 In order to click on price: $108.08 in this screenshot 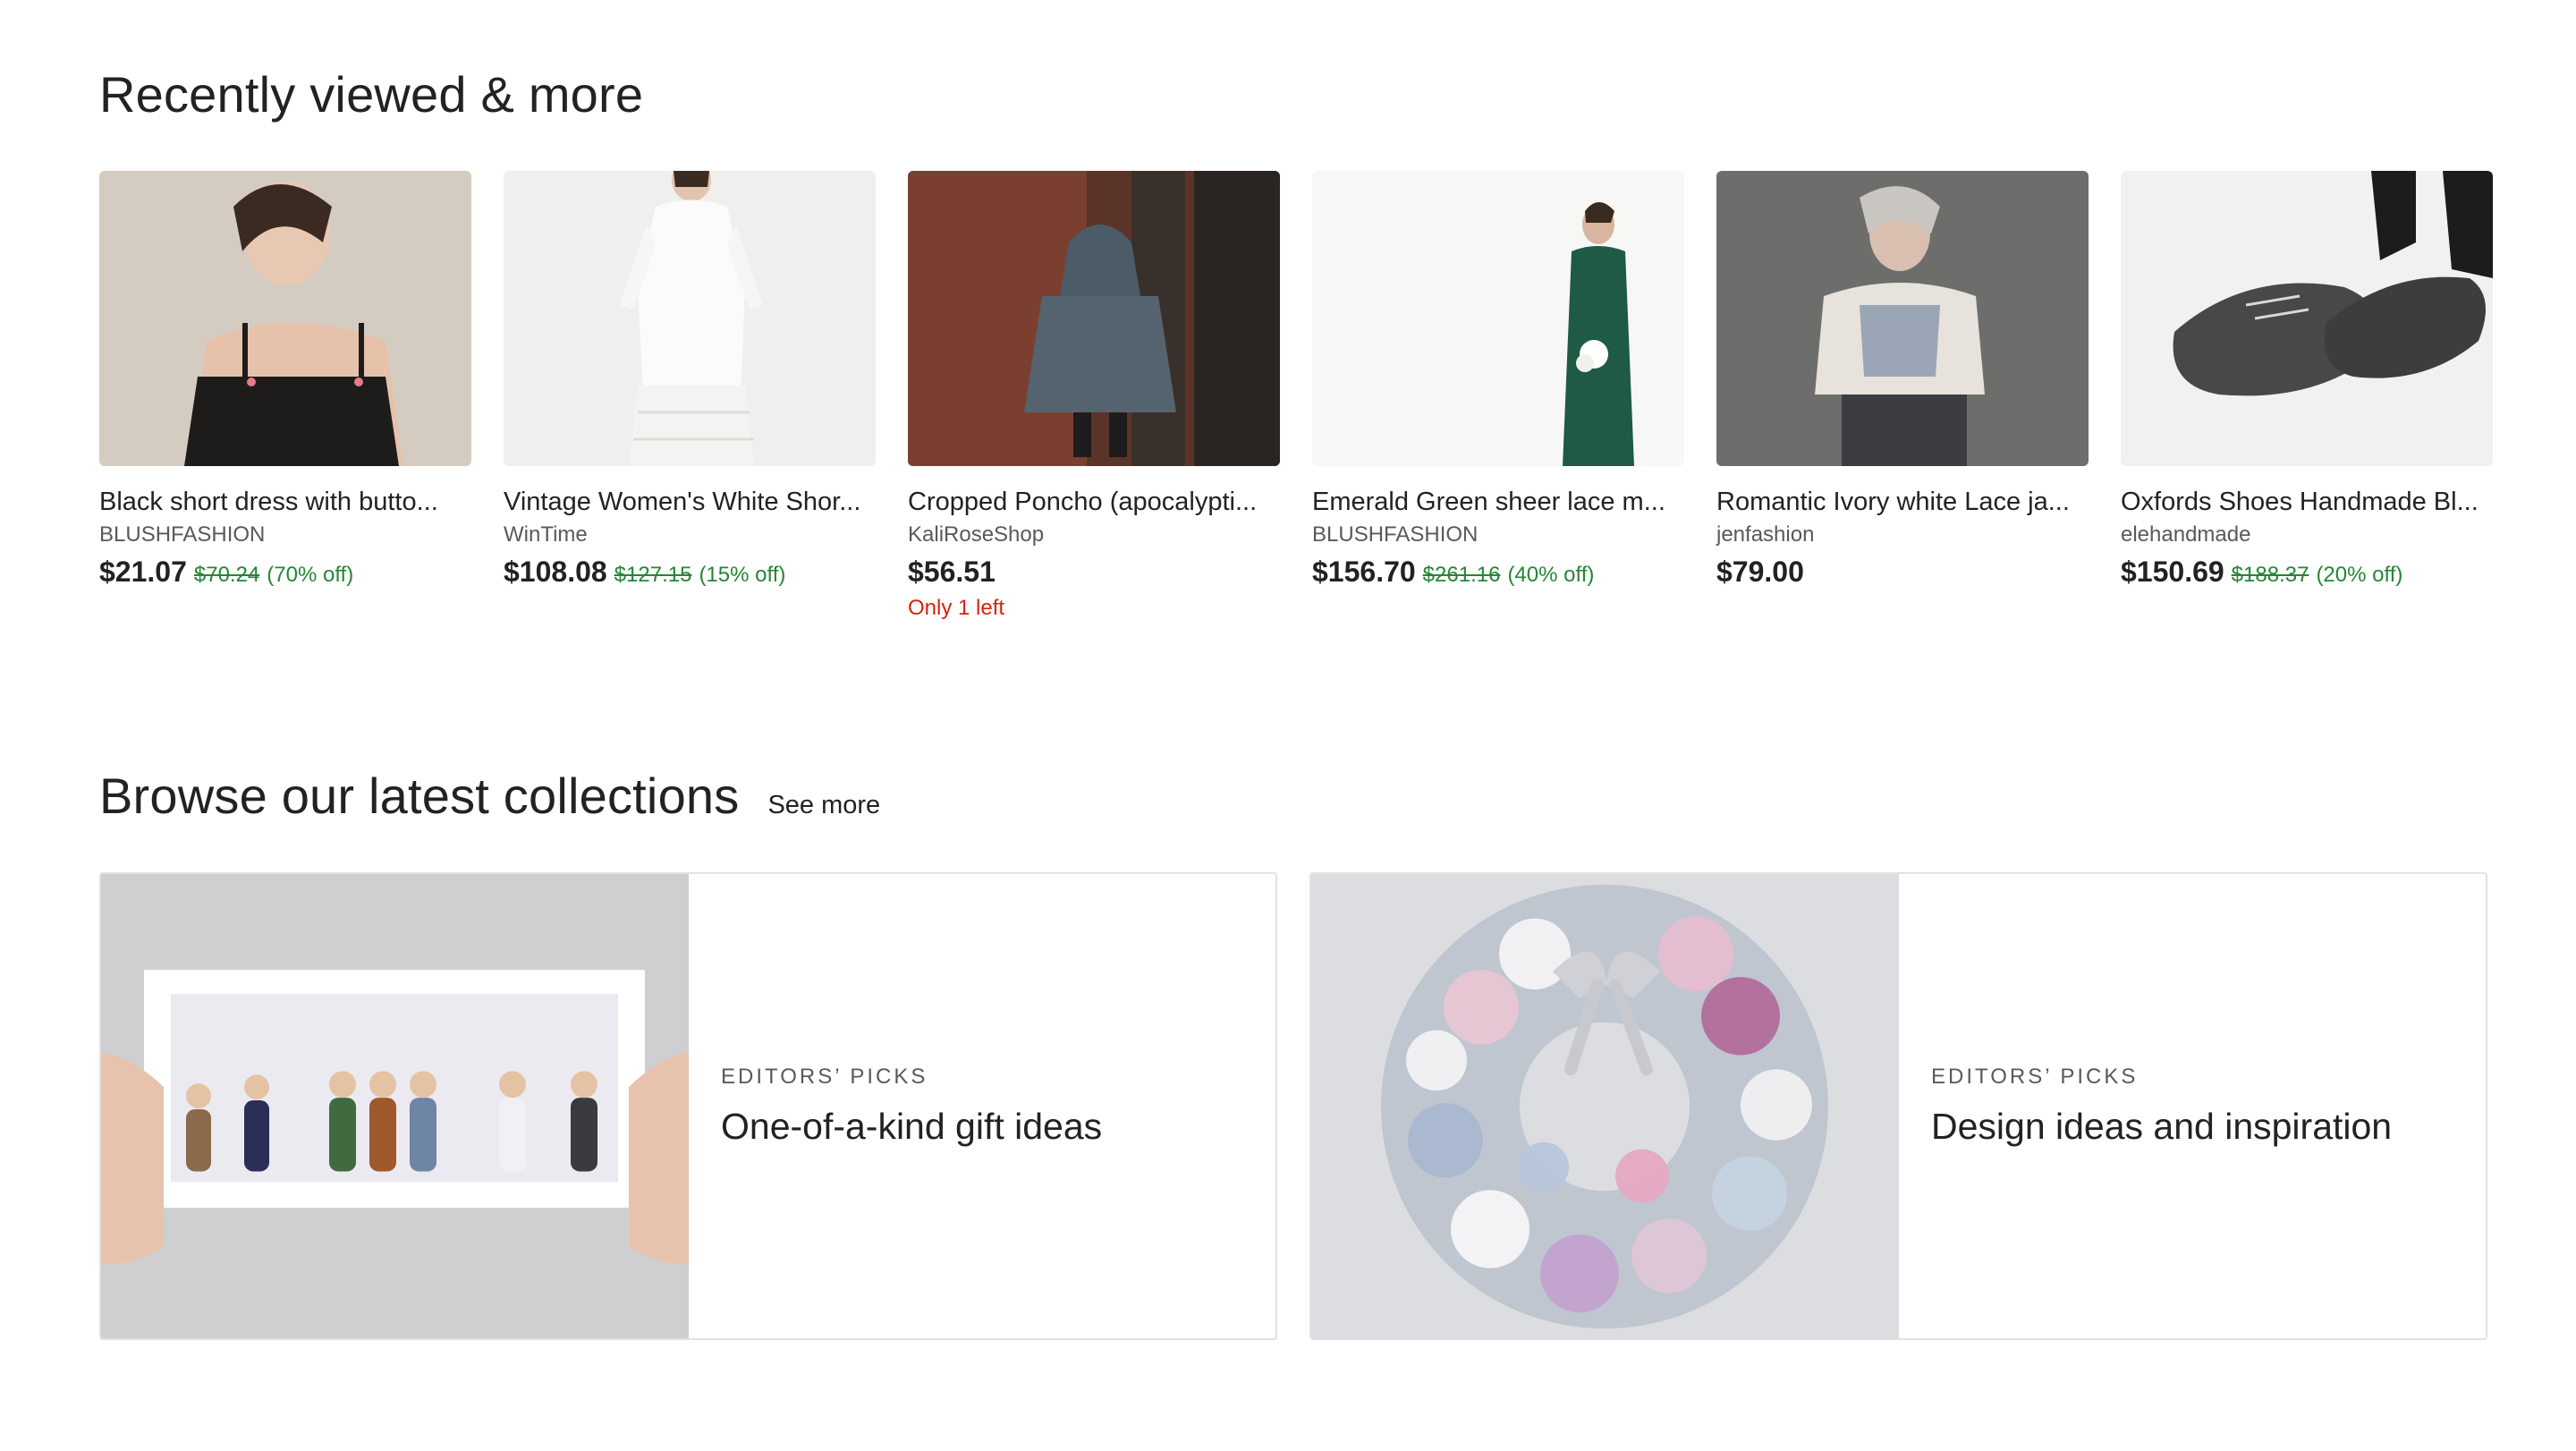, I will do `click(555, 572)`.